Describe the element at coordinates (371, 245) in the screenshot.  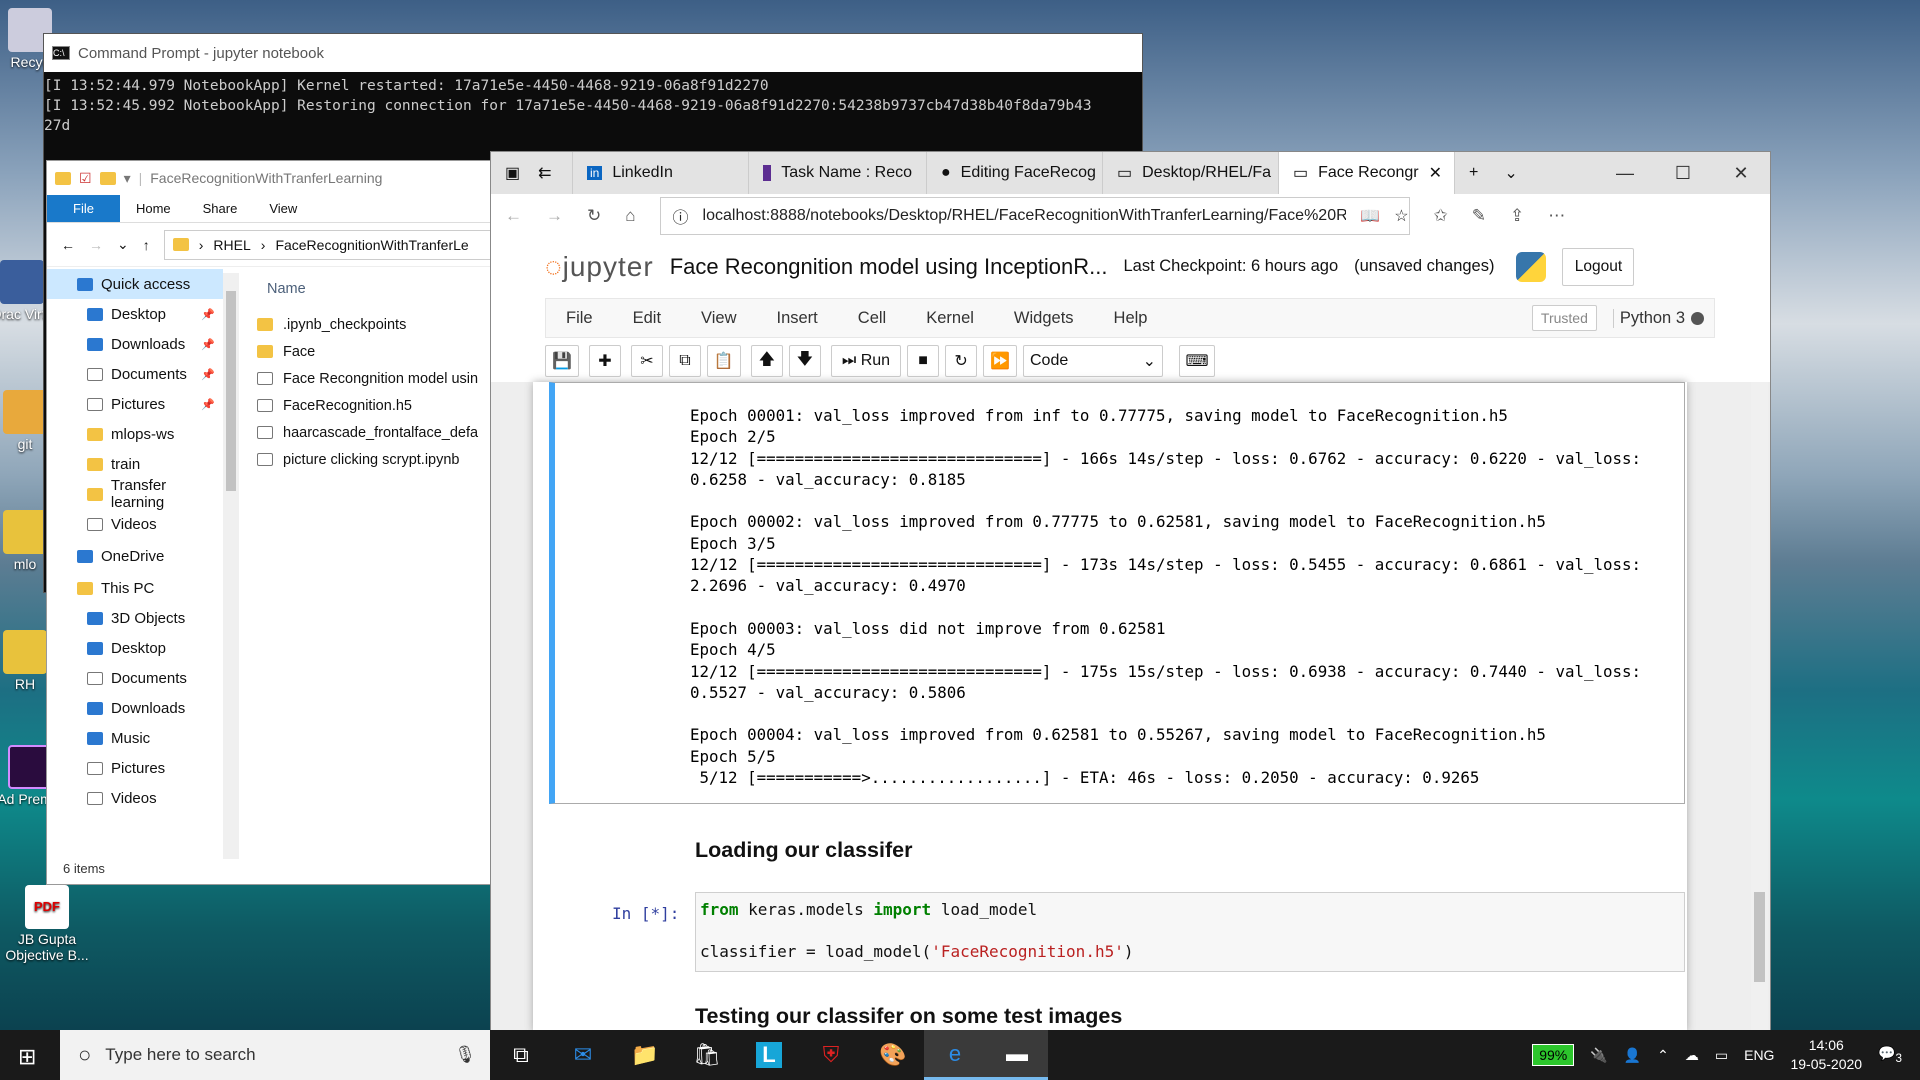
I see `breadcrumb-current: FaceRecognitionWithTranferLe` at that location.